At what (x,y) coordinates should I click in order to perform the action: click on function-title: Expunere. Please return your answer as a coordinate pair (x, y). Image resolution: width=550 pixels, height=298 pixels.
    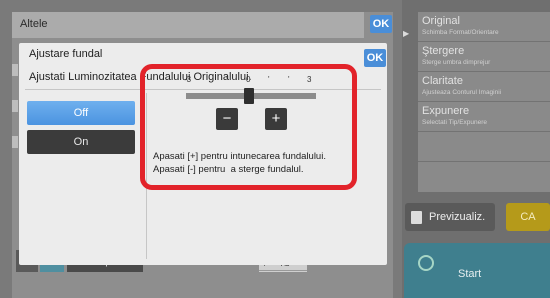
    Looking at the image, I should click on (446, 111).